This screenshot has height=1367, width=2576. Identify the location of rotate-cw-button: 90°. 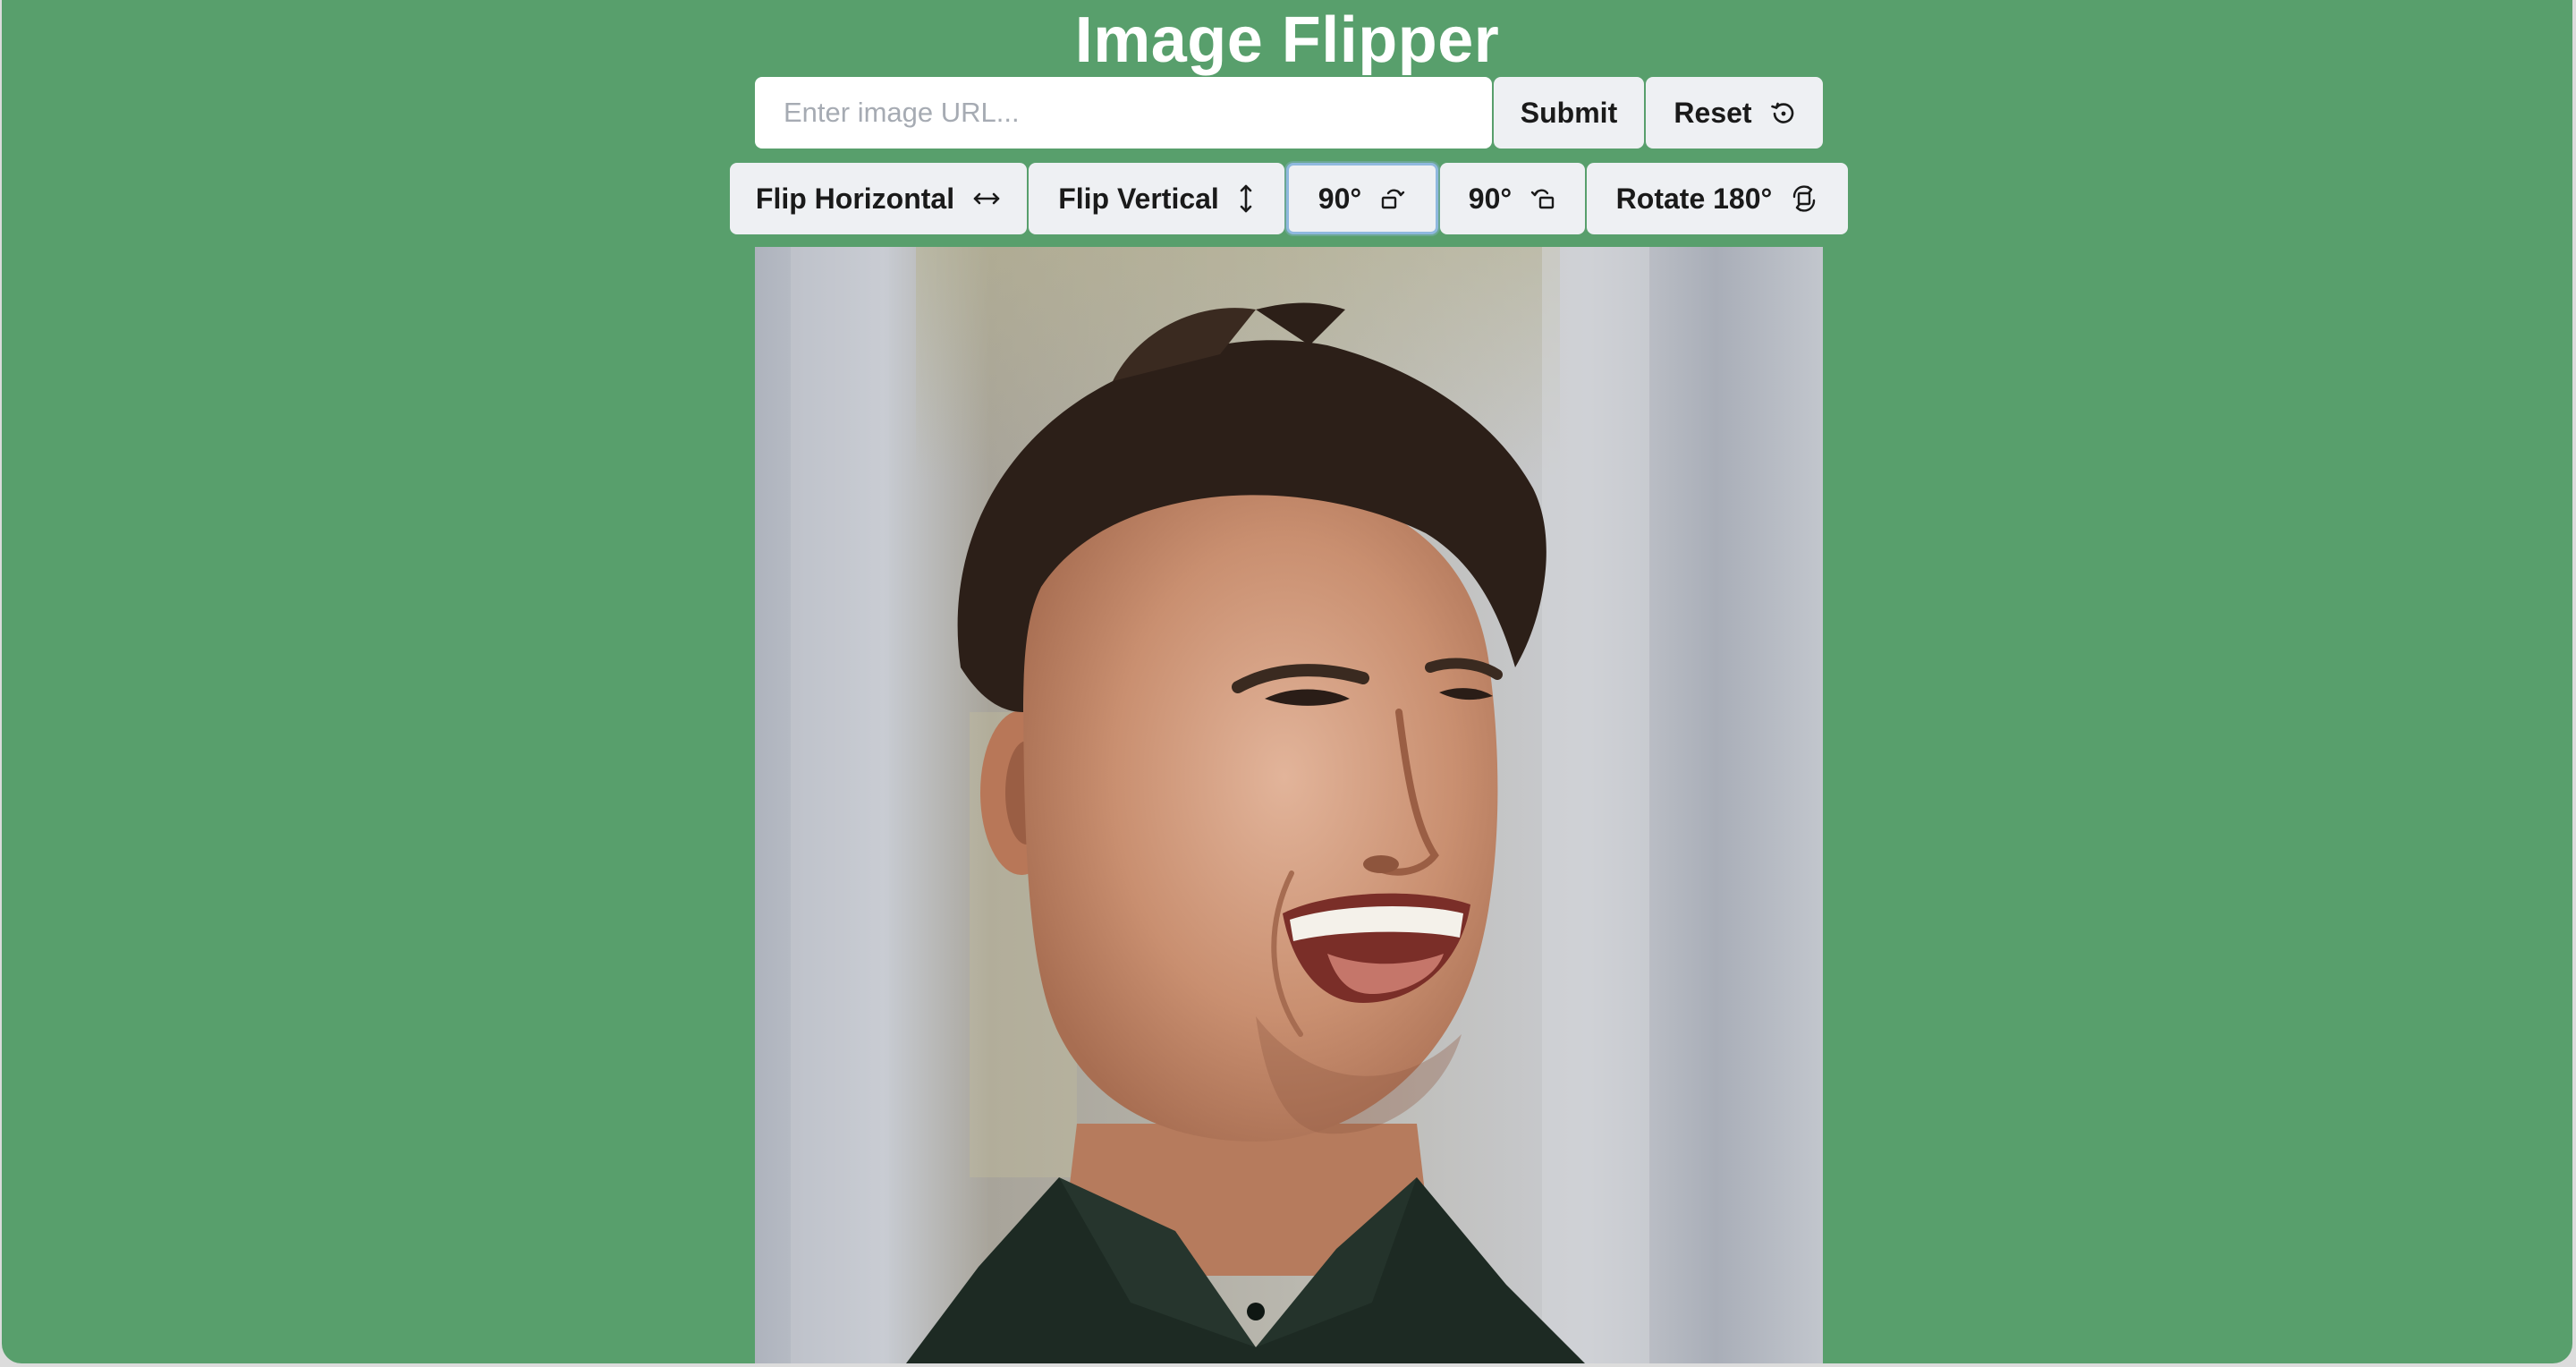
(1512, 198).